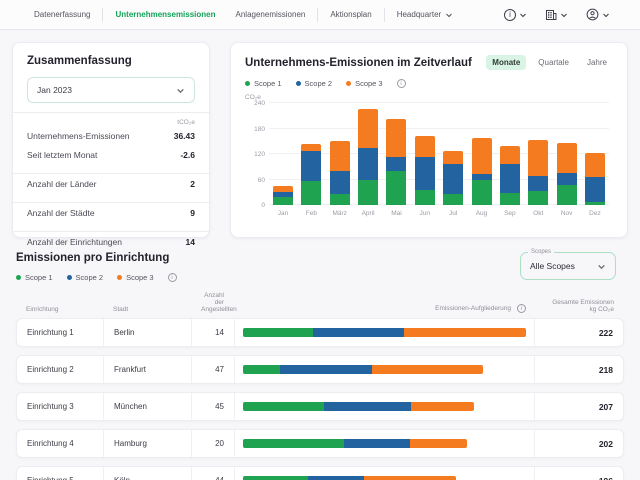 This screenshot has width=640, height=480. What do you see at coordinates (192, 212) in the screenshot?
I see `summary-row-value: 9` at bounding box center [192, 212].